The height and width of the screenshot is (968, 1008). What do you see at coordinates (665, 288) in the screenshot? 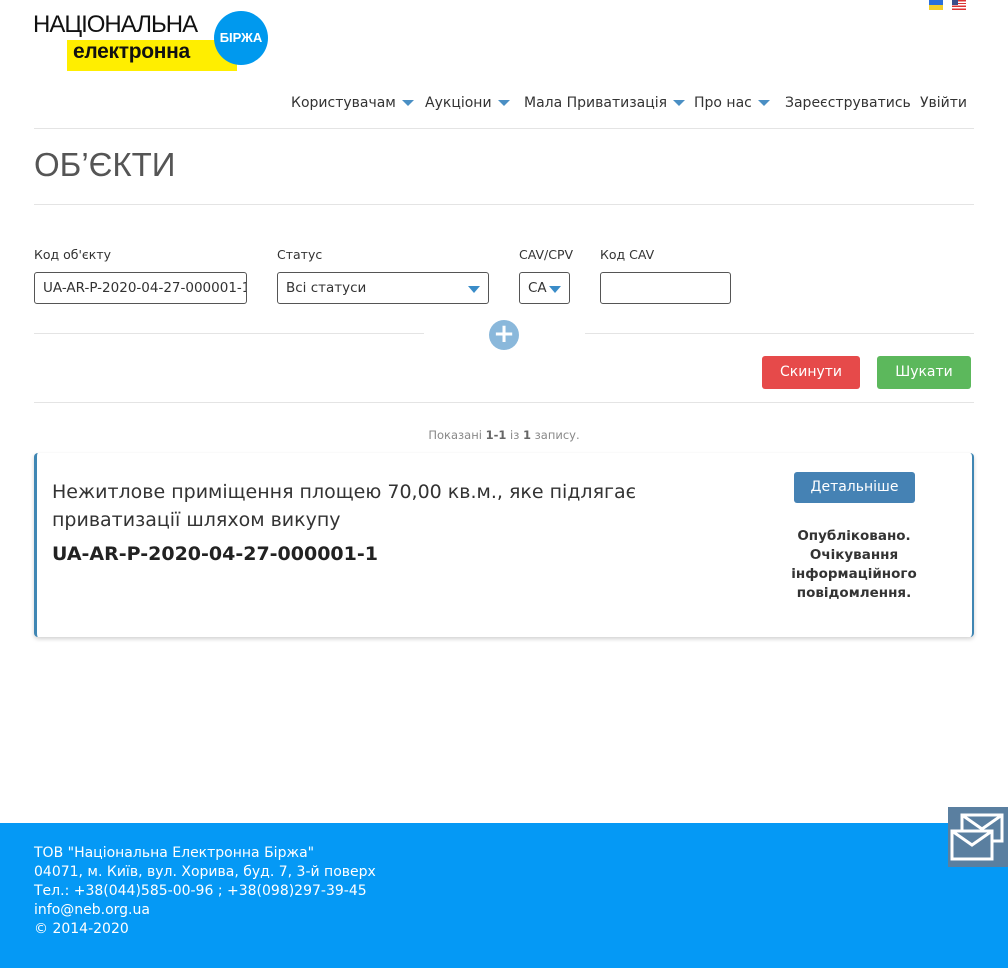
I see `cav-code-input` at bounding box center [665, 288].